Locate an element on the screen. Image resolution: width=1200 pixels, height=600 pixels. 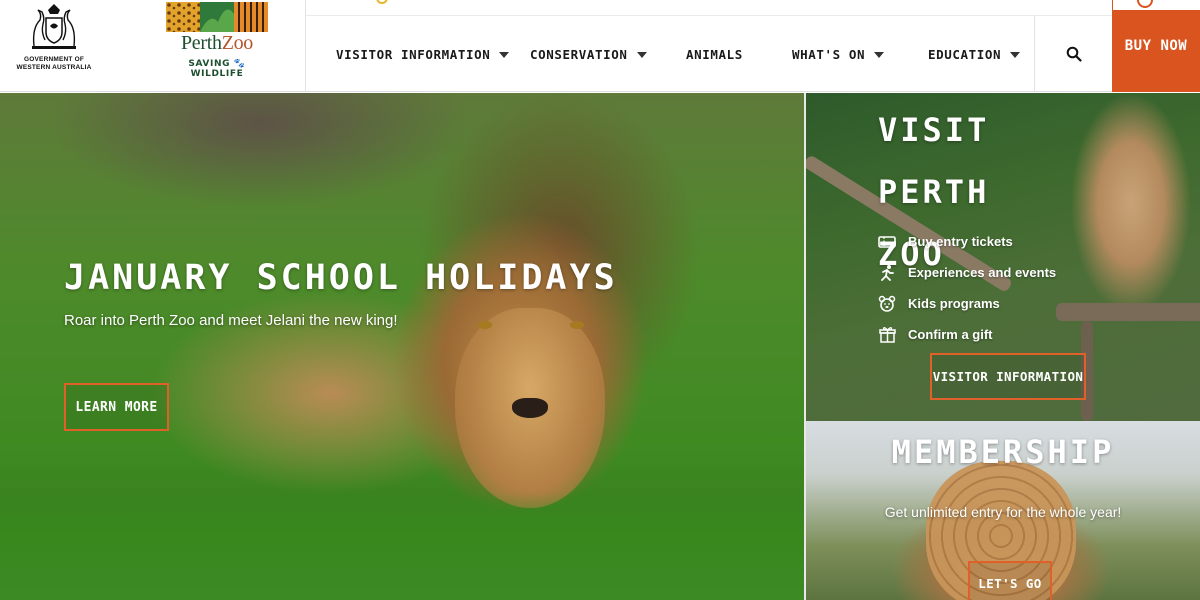
perth-zoo-logo: PerthZoo SAVING 🐾 WILDLIFE is located at coordinates (217, 40).